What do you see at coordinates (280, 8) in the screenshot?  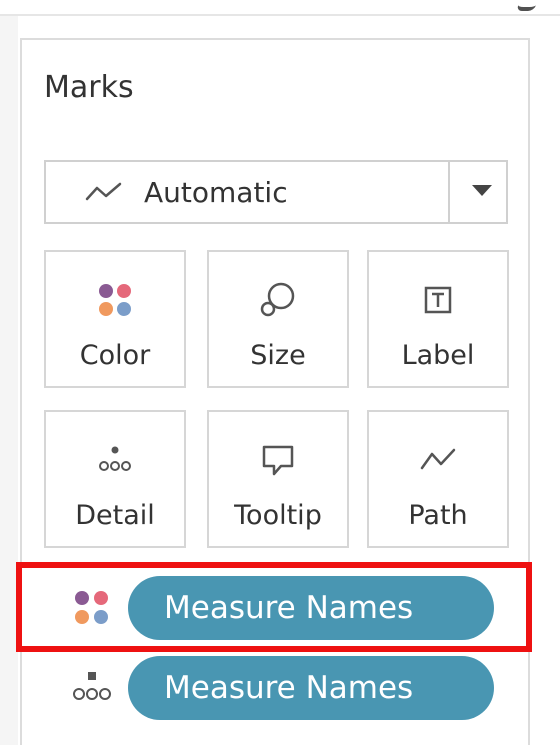 I see `top-toolbar-strip` at bounding box center [280, 8].